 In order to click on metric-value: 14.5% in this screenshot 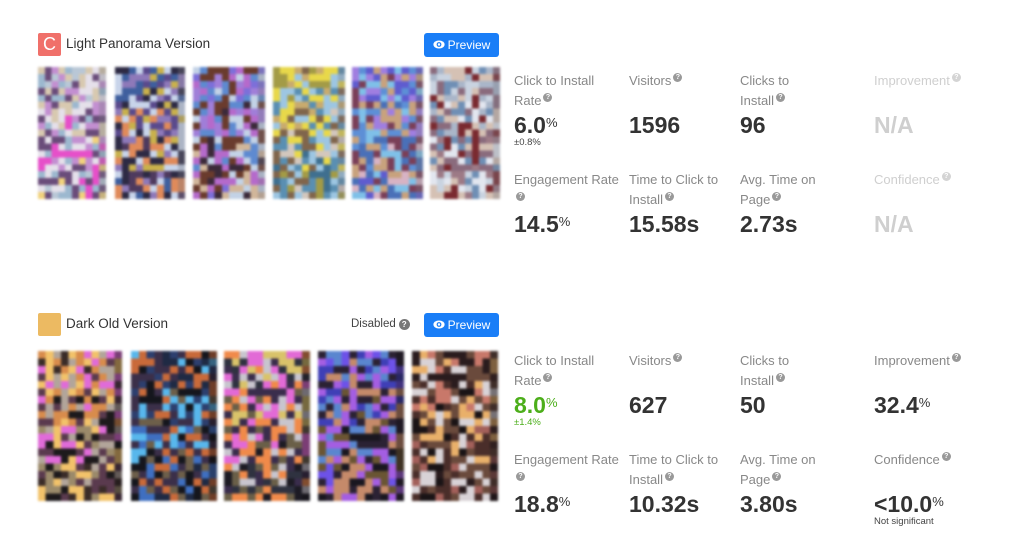, I will do `click(542, 224)`.